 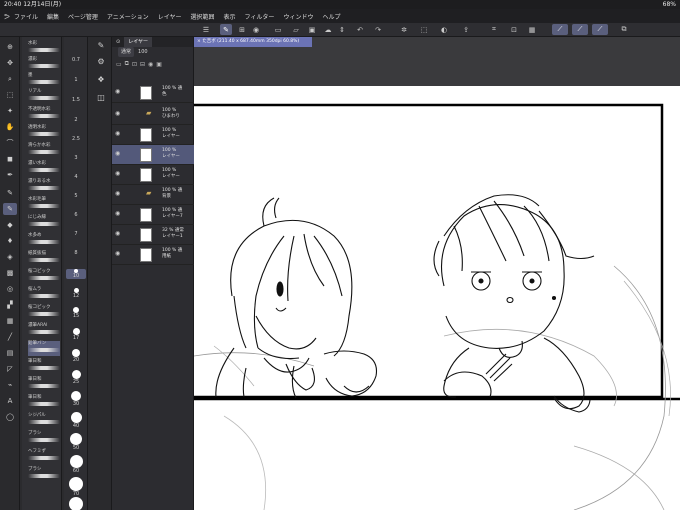 I want to click on brush-size-option: 2, so click(x=76, y=120).